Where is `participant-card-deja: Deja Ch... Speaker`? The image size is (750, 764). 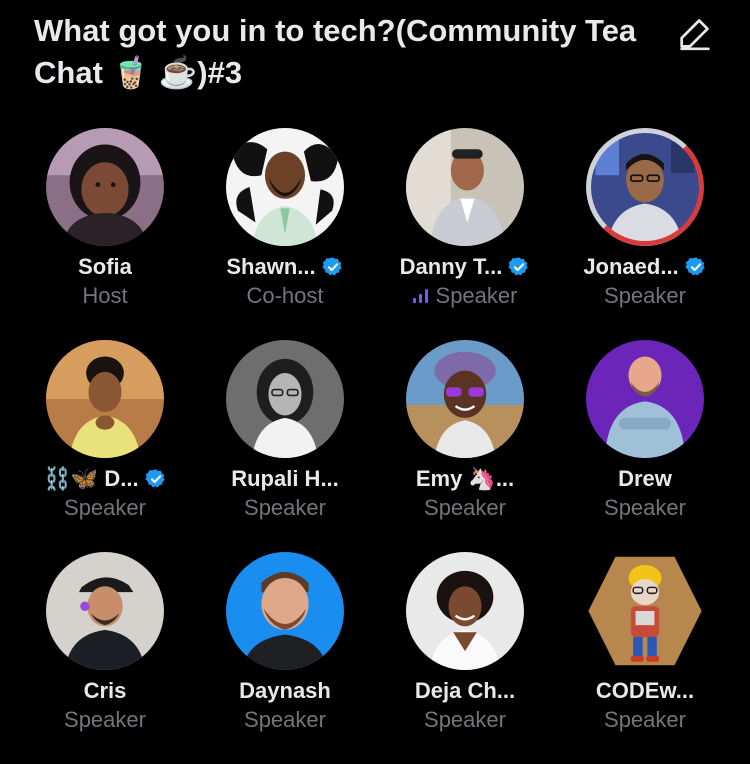
participant-card-deja: Deja Ch... Speaker is located at coordinates (465, 658).